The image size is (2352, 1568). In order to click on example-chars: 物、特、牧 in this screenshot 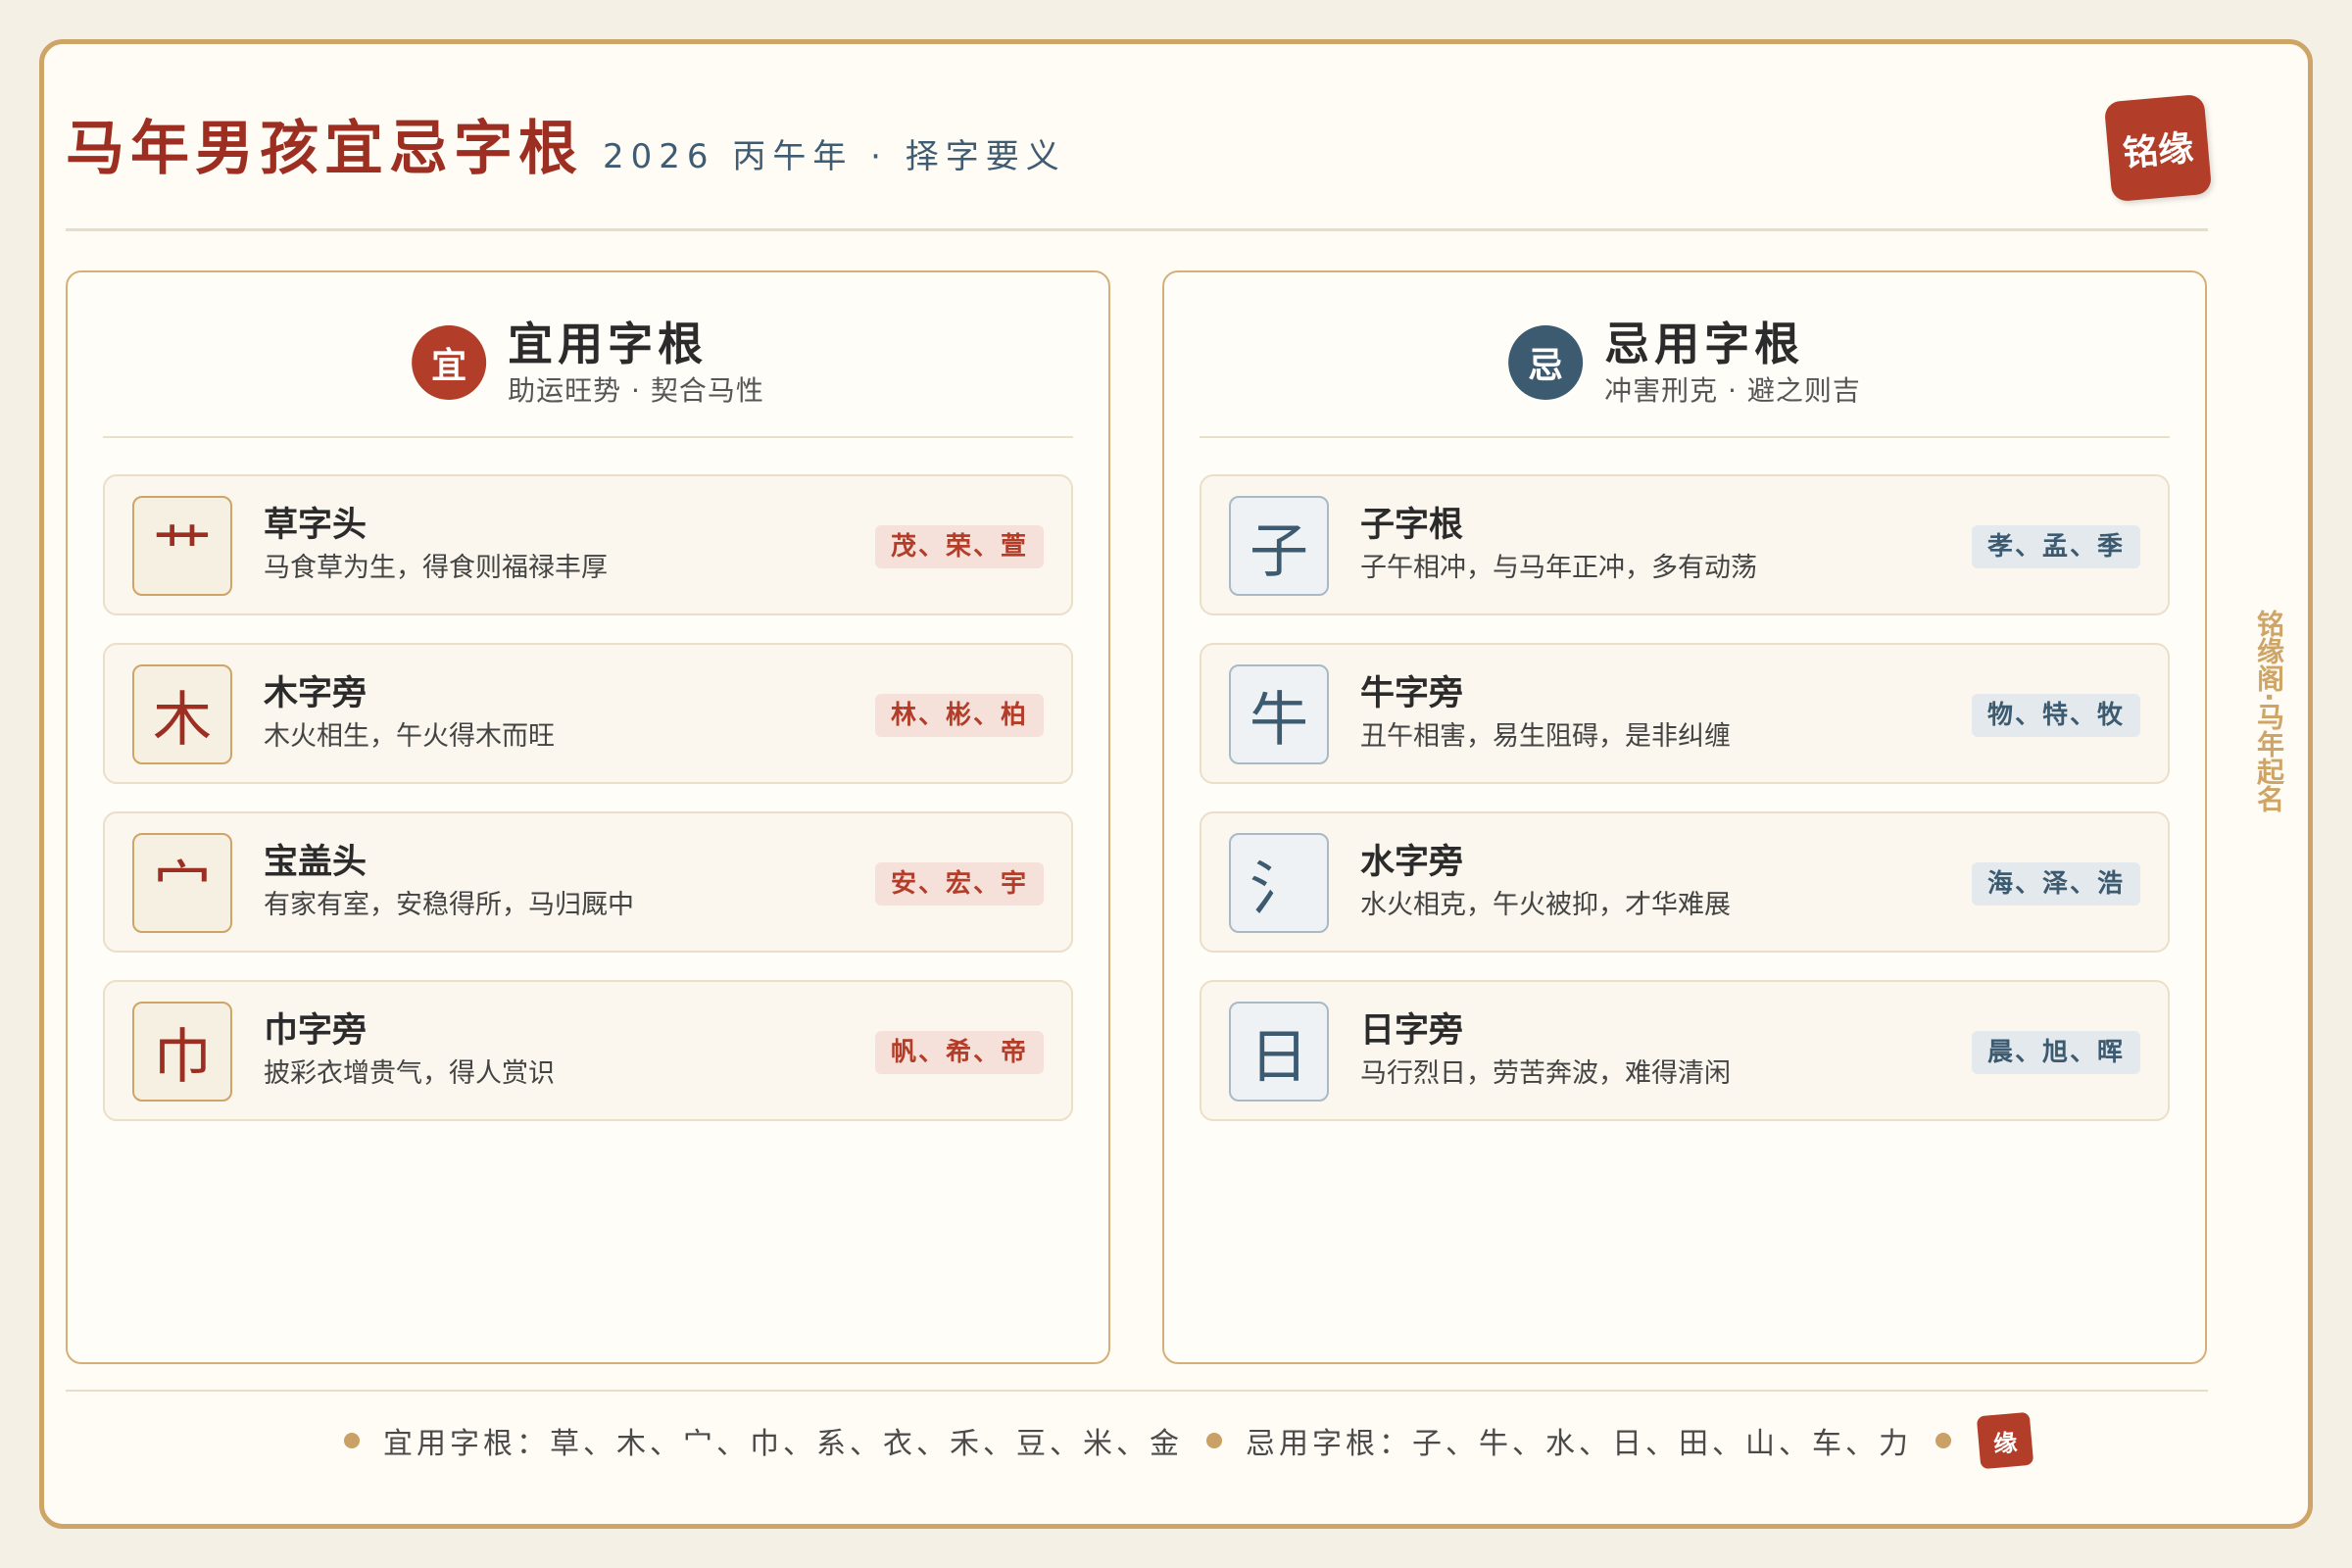, I will do `click(2055, 715)`.